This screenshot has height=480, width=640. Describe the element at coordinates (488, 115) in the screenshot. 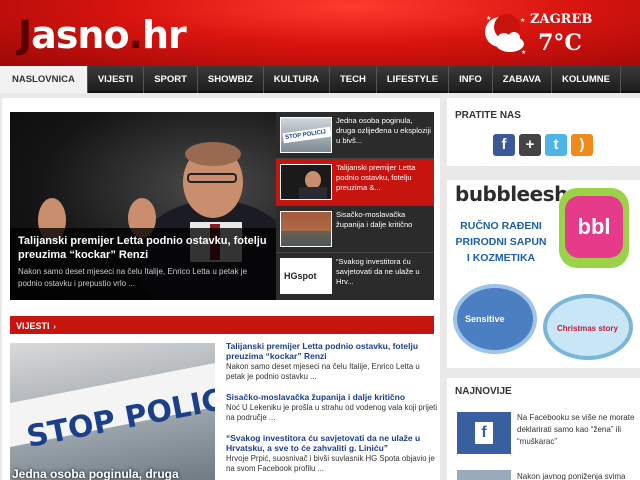

I see `follow-title: PRATITE NAS` at that location.